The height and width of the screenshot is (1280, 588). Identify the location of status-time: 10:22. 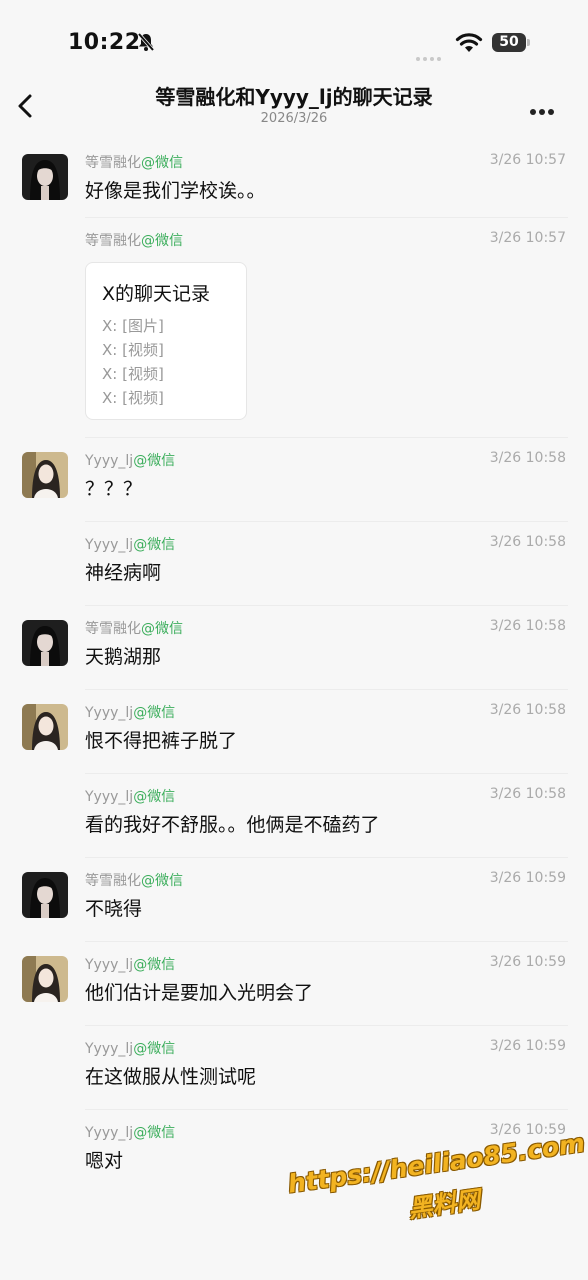
(104, 42).